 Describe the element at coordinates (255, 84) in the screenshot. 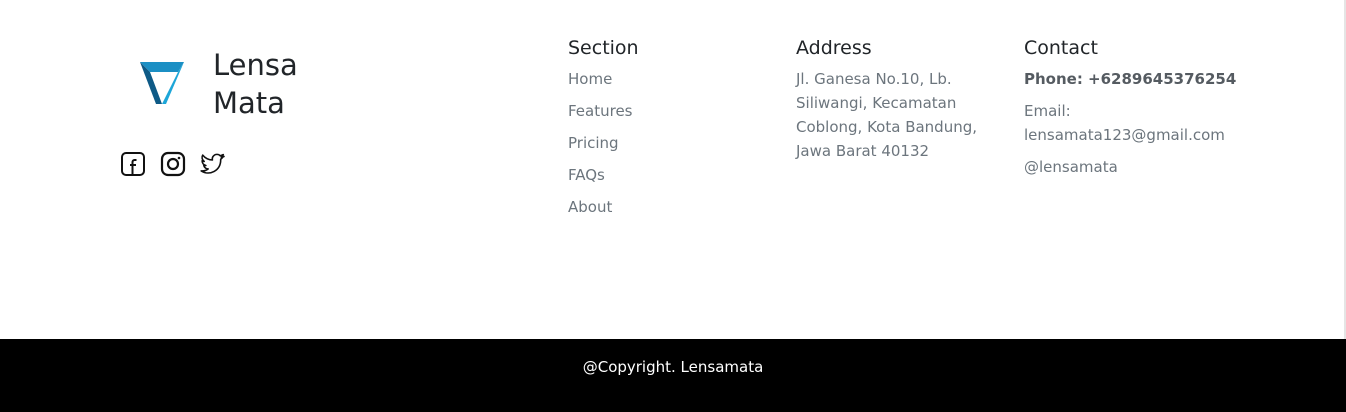

I see `brand-name: Lensa Mata` at that location.